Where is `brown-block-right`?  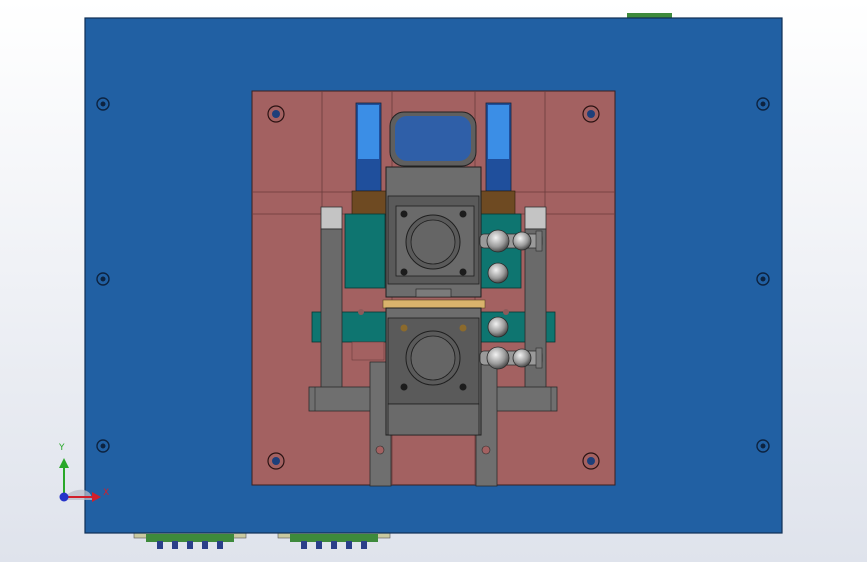 brown-block-right is located at coordinates (498, 203).